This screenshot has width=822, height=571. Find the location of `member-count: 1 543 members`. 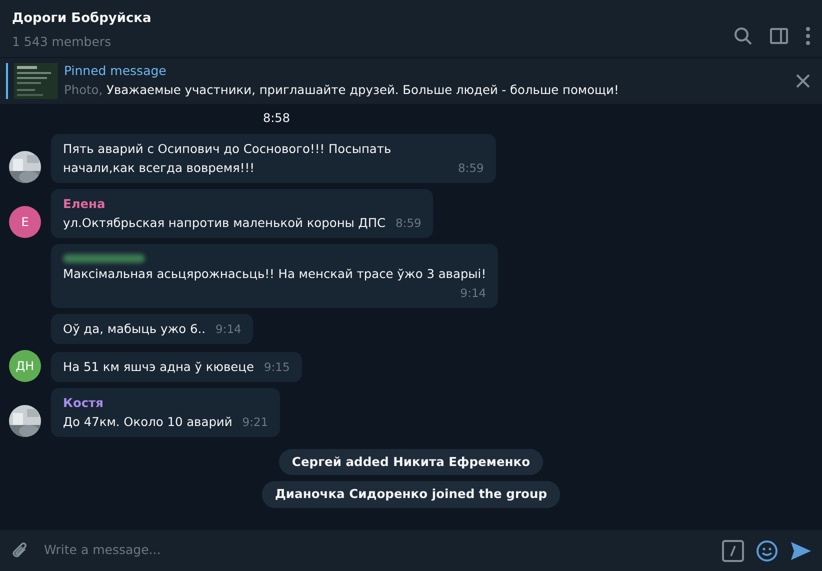

member-count: 1 543 members is located at coordinates (62, 41).